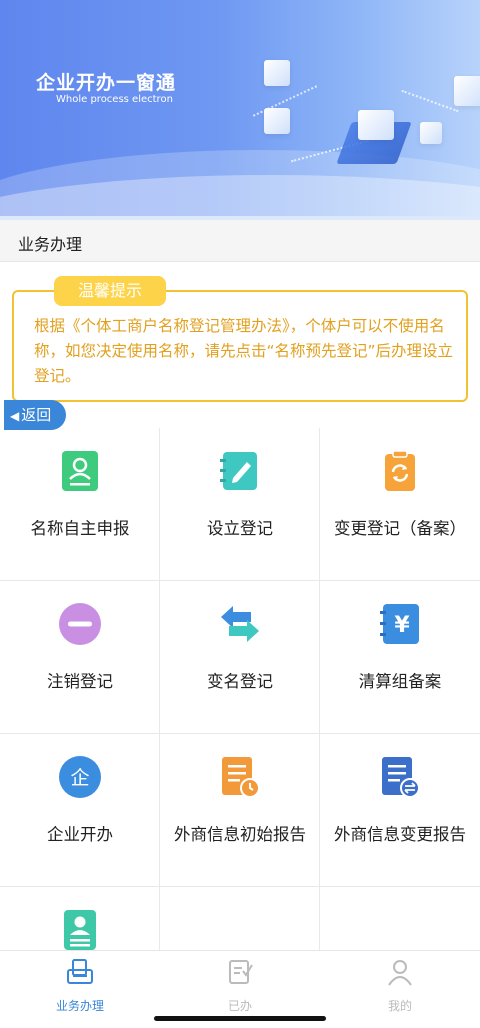  Describe the element at coordinates (240, 657) in the screenshot. I see `grid-item-rename-registration: 变名登记` at that location.